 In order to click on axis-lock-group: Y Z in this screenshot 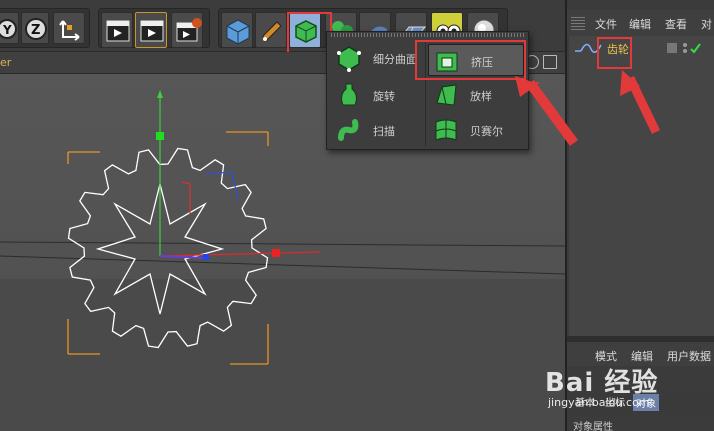, I will do `click(45, 28)`.